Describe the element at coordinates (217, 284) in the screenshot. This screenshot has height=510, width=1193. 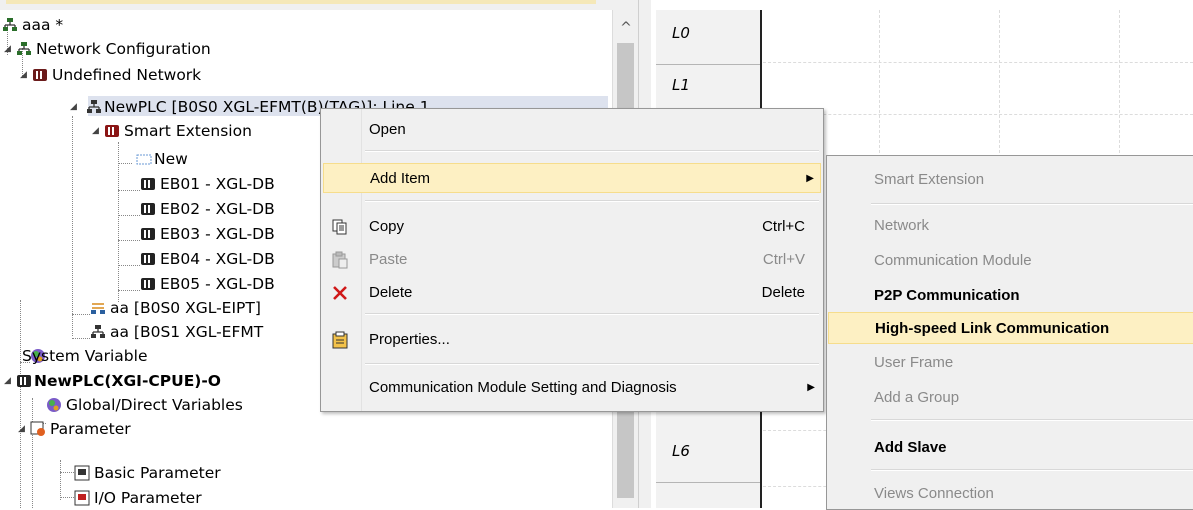
I see `tree-label: EB05 - XGL-DB` at that location.